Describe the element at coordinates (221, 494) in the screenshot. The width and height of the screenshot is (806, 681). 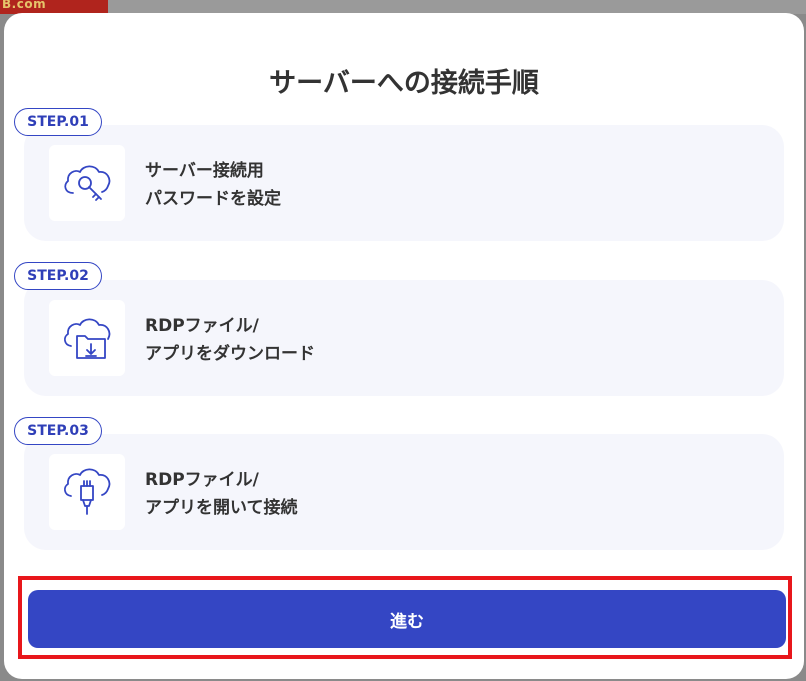
I see `step-3-text: RDPファイル/ アプリを開いて接続` at that location.